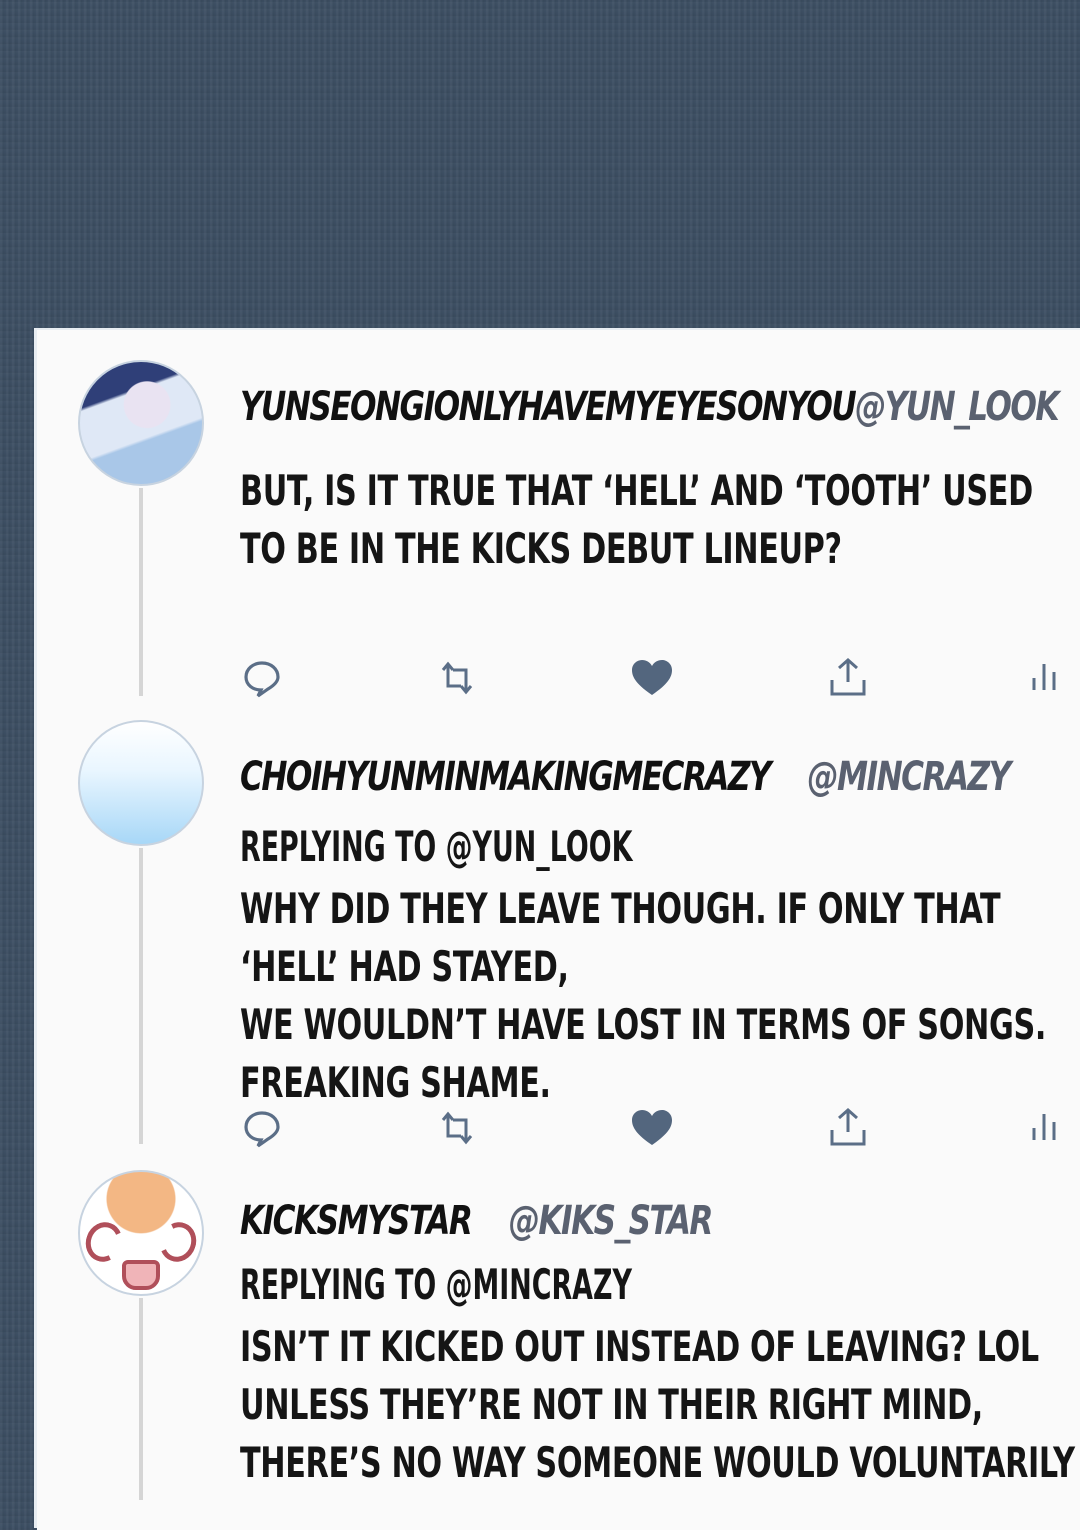  What do you see at coordinates (548, 407) in the screenshot?
I see `display-name: YUNSEONGIONLYHAVEMYEYESONYOU` at bounding box center [548, 407].